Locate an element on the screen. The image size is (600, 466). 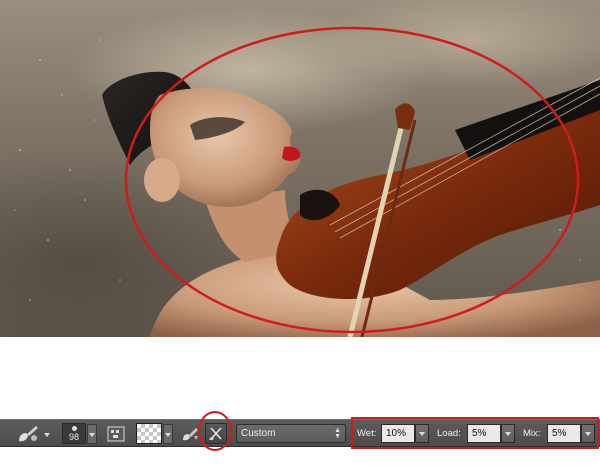
load-brush-icon is located at coordinates (190, 434).